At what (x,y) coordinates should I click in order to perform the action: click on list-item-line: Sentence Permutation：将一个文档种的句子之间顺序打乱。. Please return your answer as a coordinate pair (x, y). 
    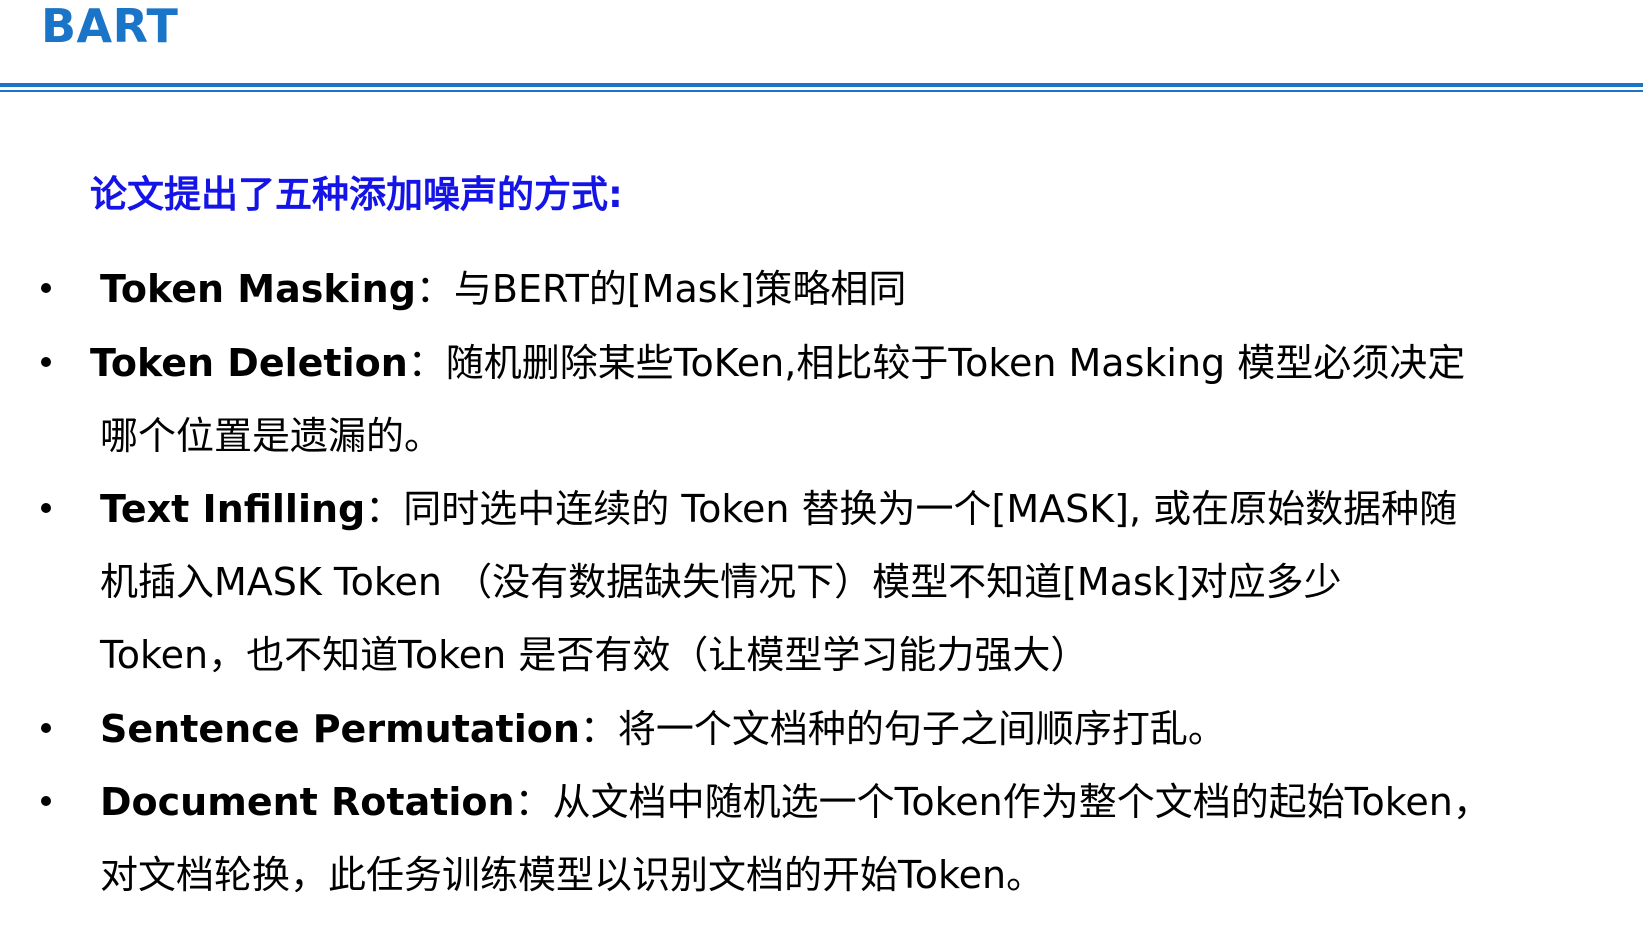
    Looking at the image, I should click on (663, 729).